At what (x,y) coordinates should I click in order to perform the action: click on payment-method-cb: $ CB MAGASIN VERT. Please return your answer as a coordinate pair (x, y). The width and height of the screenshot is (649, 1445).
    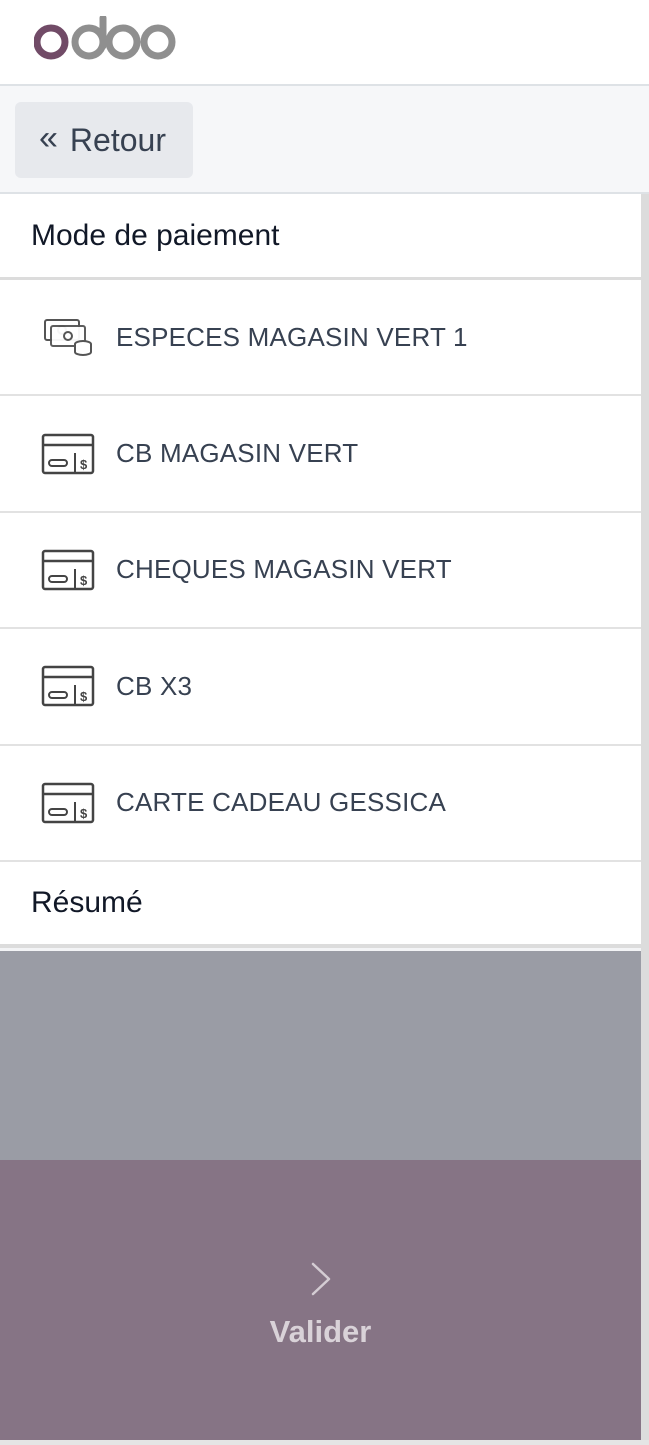
    Looking at the image, I should click on (320, 454).